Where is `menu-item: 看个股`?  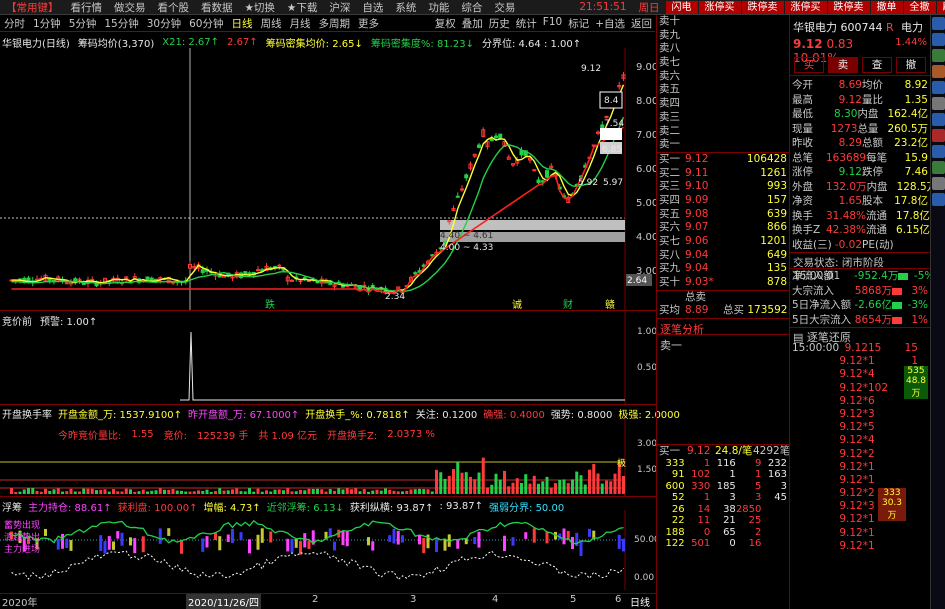 menu-item: 看个股 is located at coordinates (174, 7).